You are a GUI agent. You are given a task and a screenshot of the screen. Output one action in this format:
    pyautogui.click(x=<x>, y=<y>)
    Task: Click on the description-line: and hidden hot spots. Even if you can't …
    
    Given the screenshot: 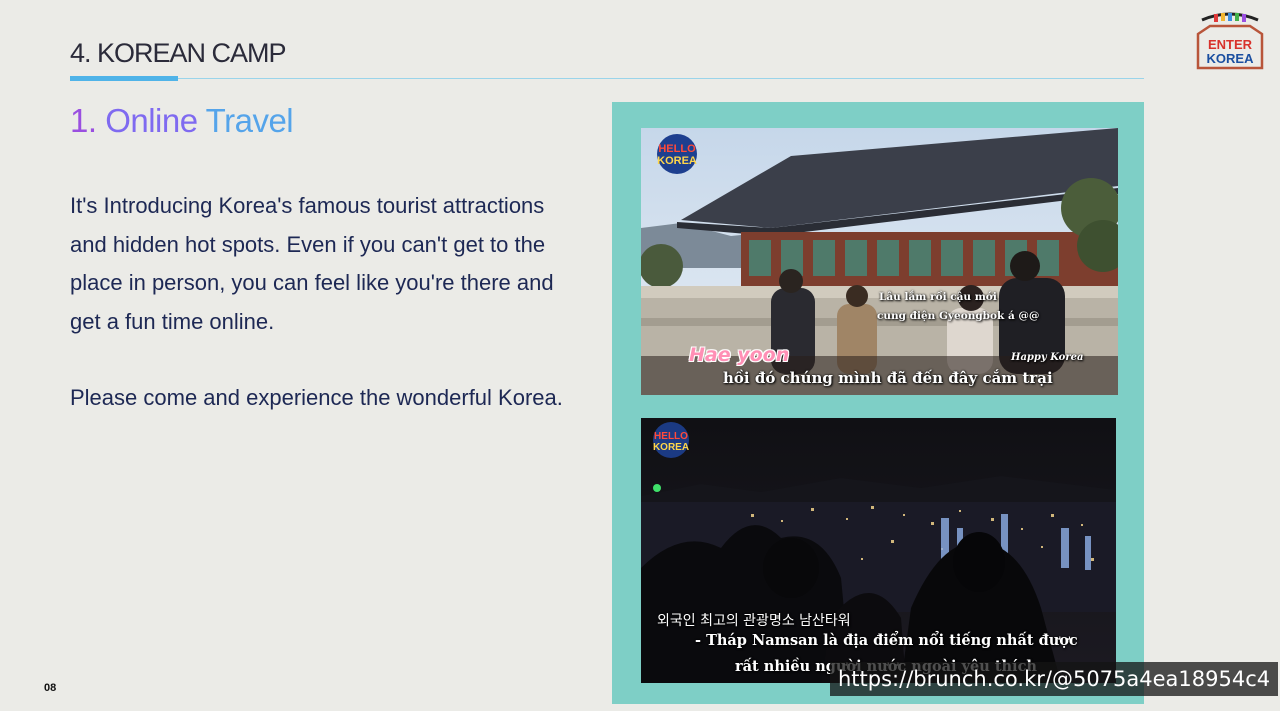 What is the action you would take?
    pyautogui.click(x=308, y=244)
    